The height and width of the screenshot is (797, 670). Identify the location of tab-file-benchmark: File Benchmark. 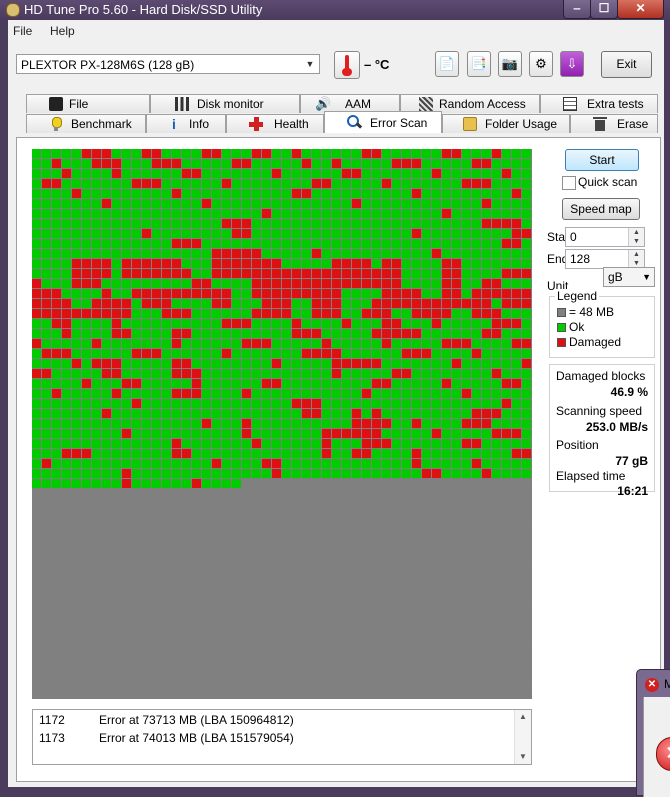
(88, 111).